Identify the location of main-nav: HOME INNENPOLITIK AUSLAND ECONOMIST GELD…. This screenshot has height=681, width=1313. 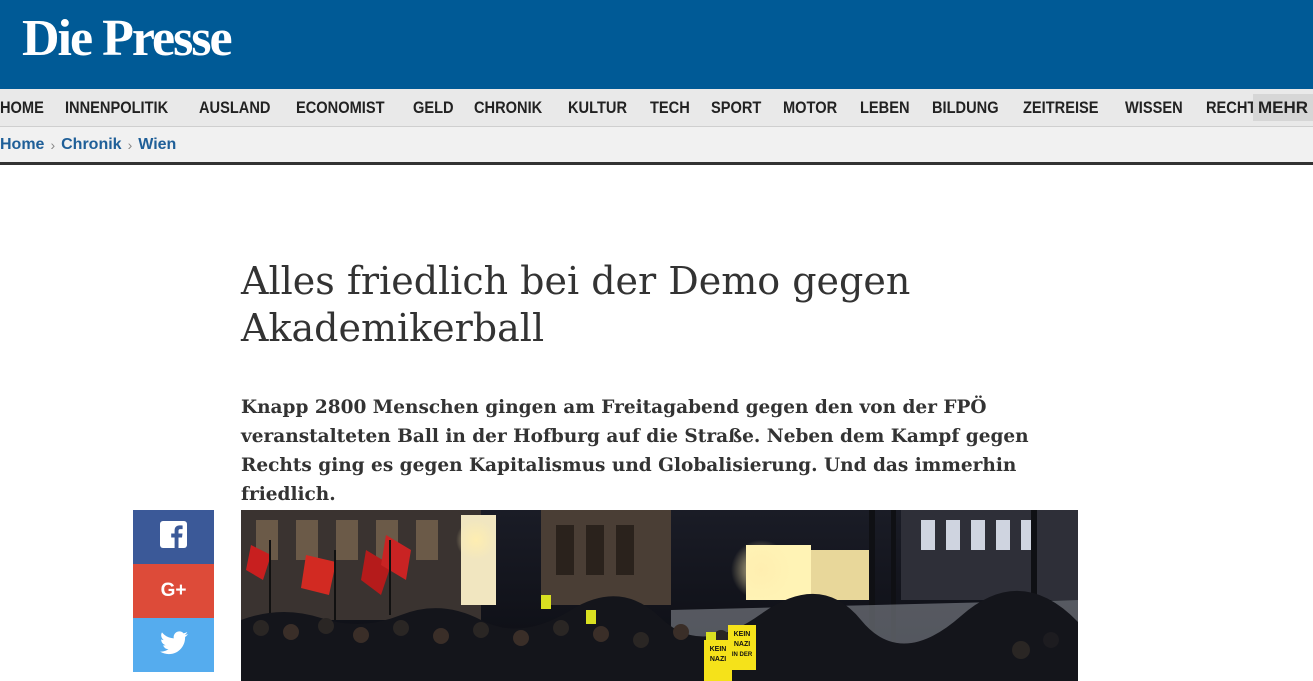
(656, 108).